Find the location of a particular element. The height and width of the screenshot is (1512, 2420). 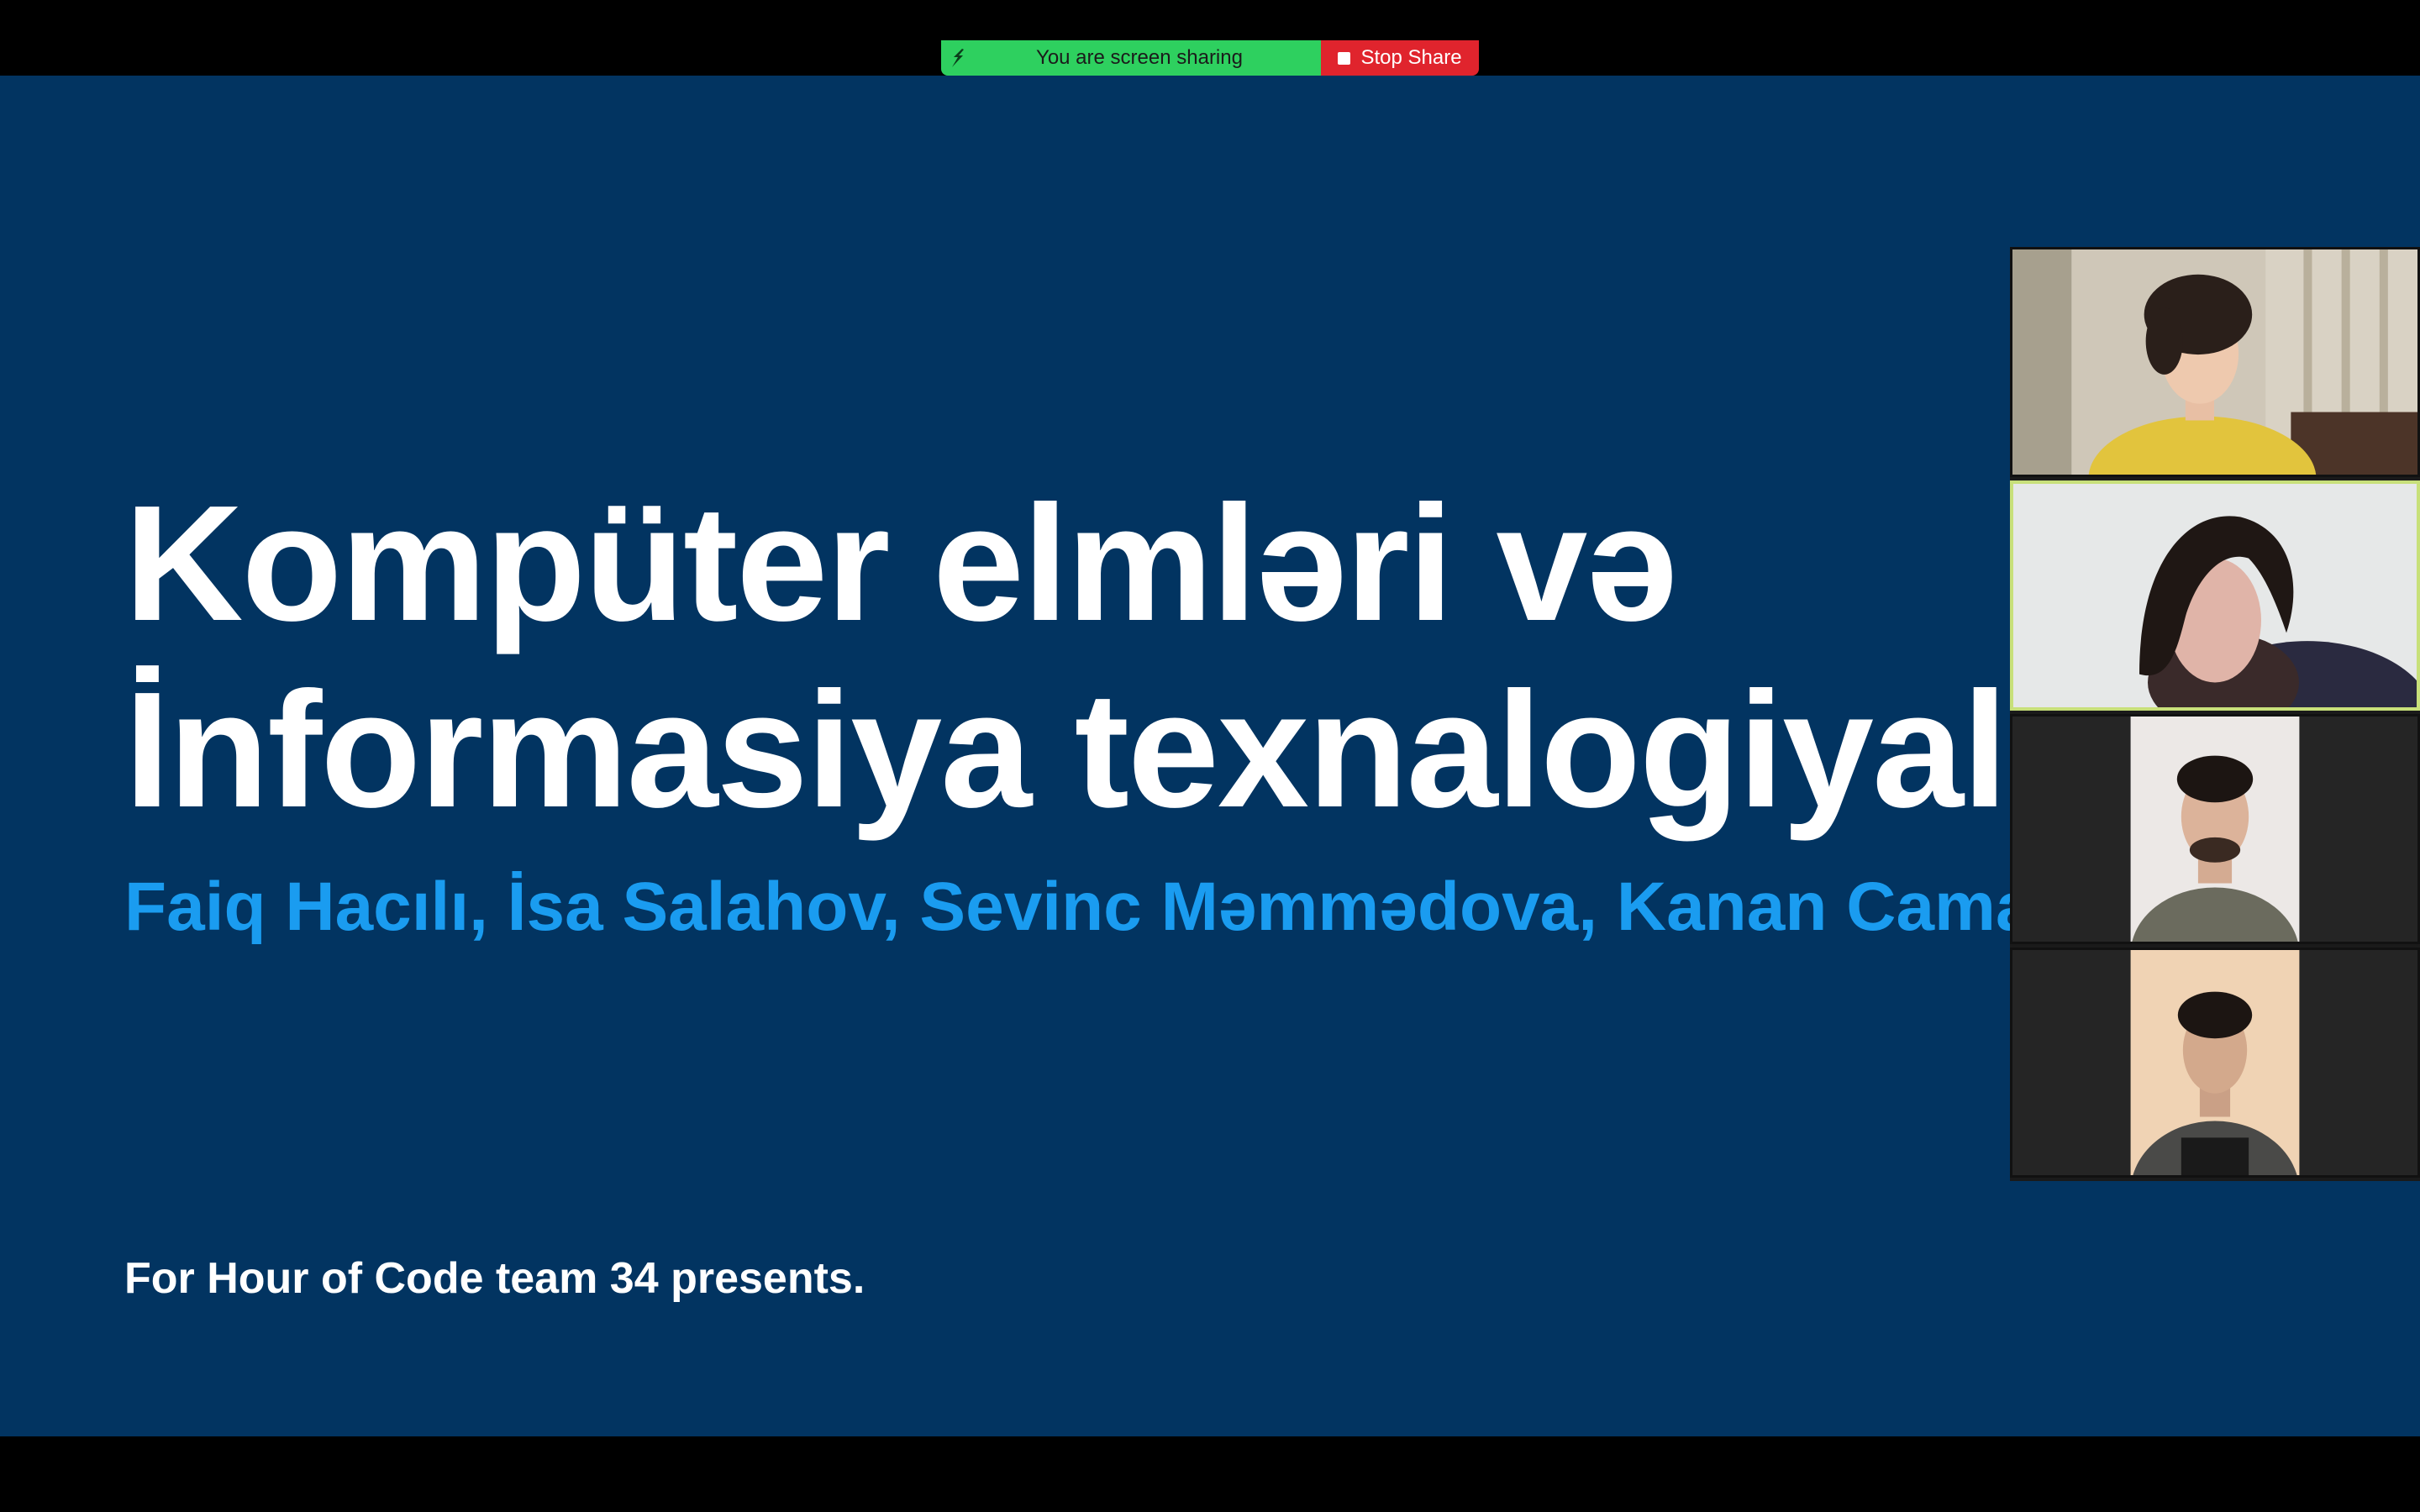

screen-sharing-status: You are screen sharing is located at coordinates (1131, 58).